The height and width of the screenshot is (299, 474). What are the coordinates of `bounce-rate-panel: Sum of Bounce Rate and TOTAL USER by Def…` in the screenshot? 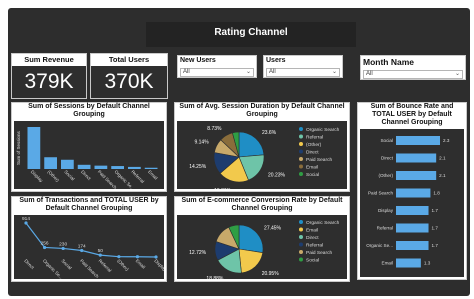 It's located at (412, 191).